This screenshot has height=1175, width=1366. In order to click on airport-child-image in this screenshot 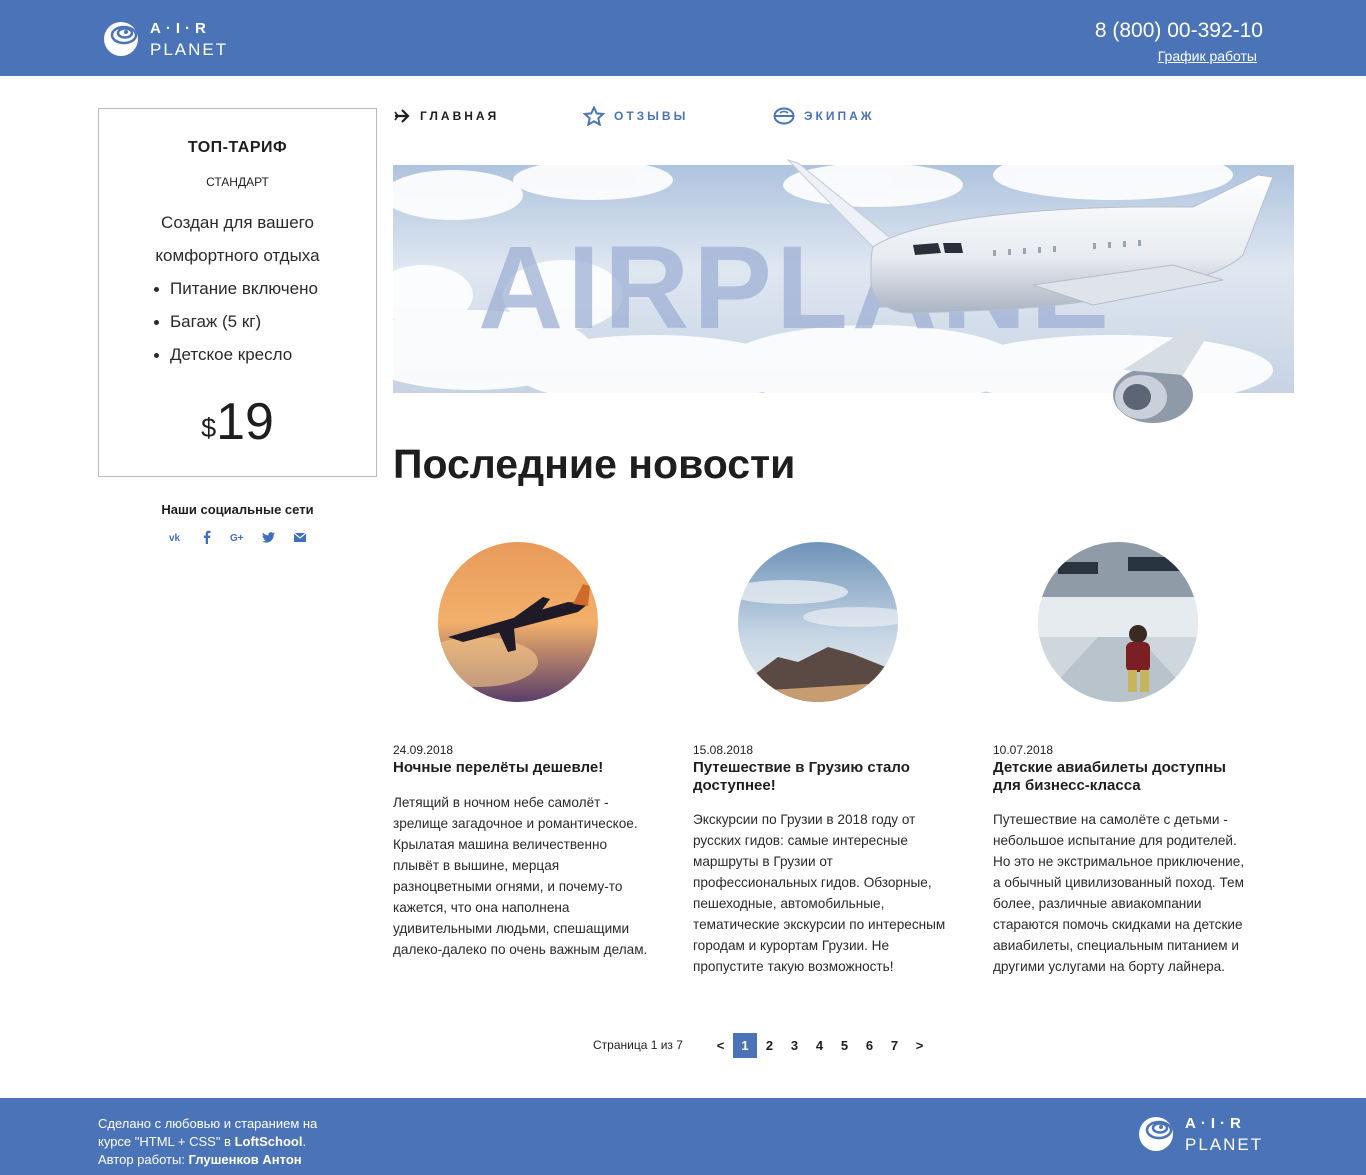, I will do `click(1118, 622)`.